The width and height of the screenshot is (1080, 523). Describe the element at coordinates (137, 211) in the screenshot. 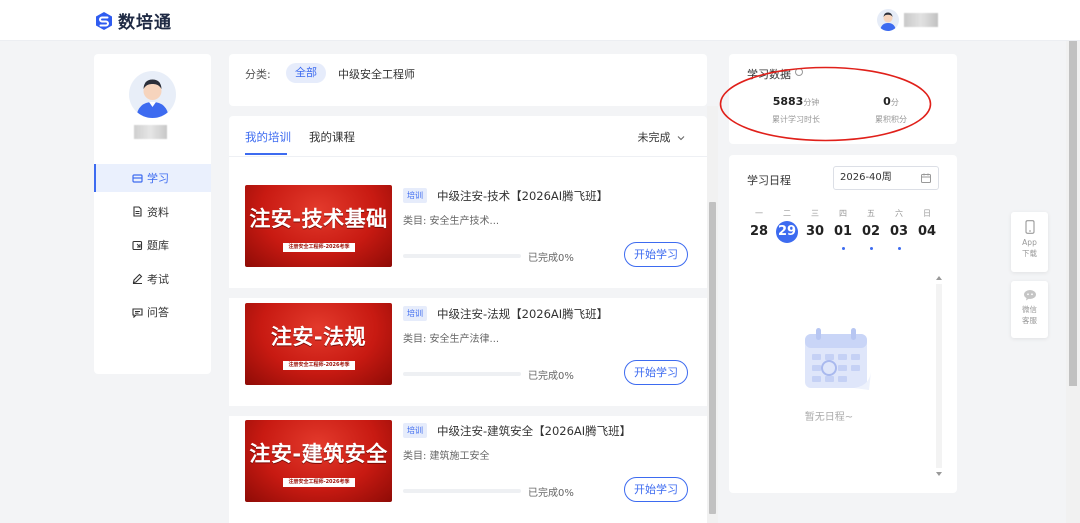

I see `document-icon` at that location.